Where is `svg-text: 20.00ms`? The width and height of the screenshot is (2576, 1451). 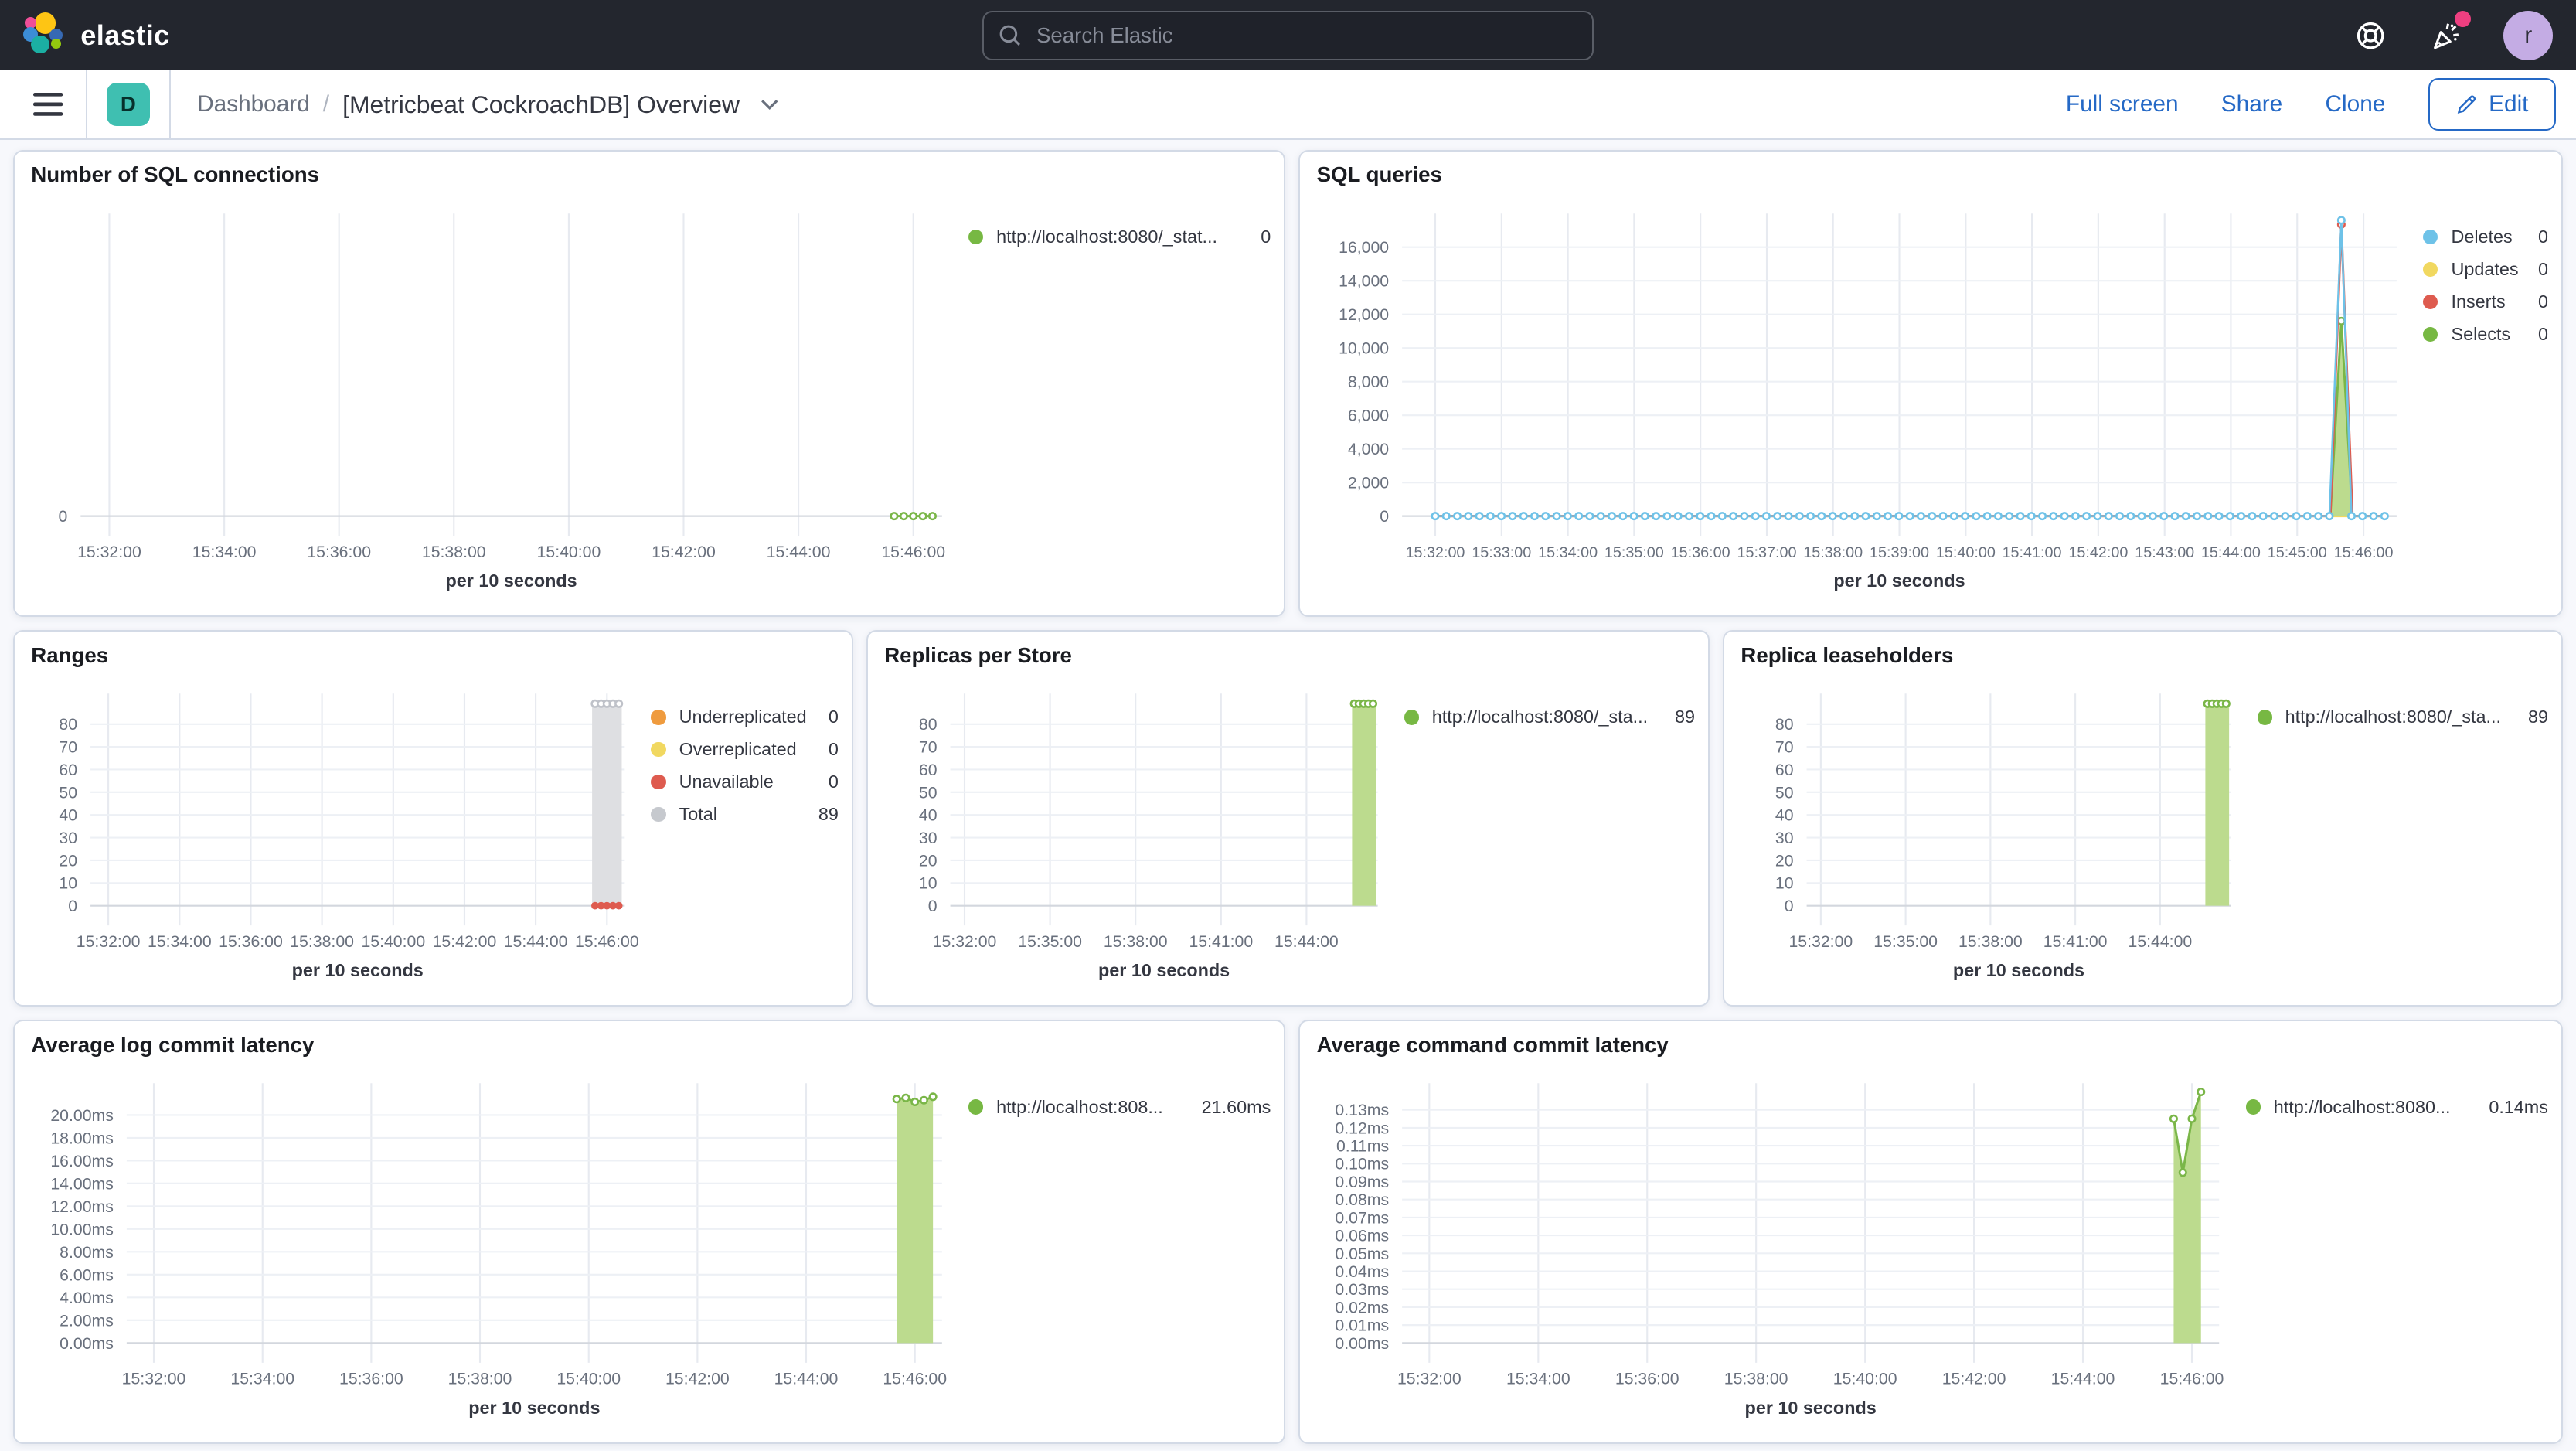 svg-text: 20.00ms is located at coordinates (82, 1115).